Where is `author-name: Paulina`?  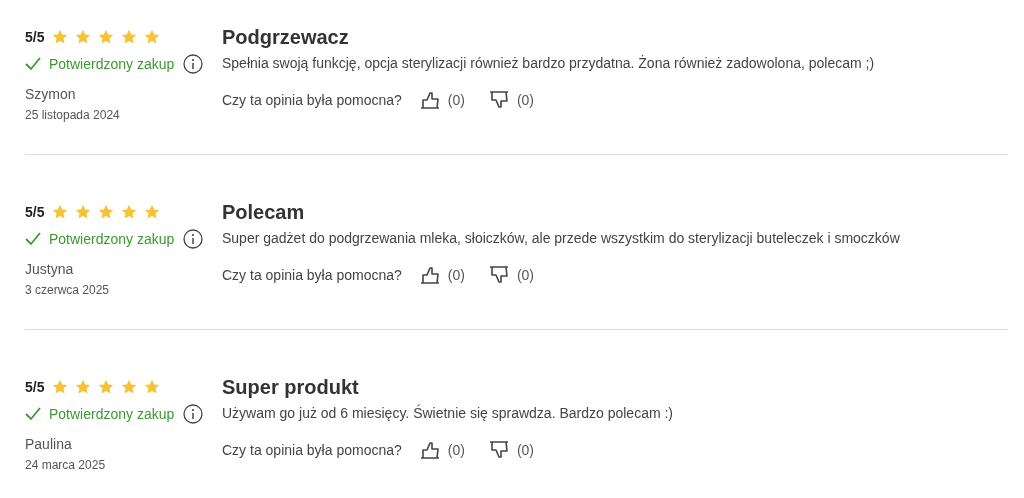
author-name: Paulina is located at coordinates (49, 444).